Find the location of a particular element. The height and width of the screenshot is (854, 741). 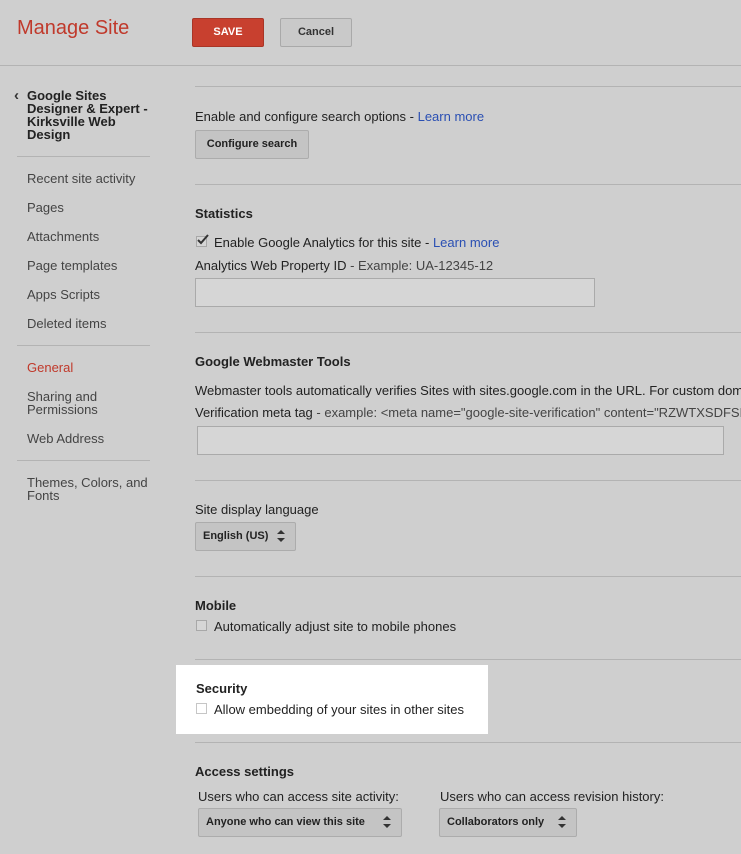

configure-search-button: Configure search is located at coordinates (252, 144).